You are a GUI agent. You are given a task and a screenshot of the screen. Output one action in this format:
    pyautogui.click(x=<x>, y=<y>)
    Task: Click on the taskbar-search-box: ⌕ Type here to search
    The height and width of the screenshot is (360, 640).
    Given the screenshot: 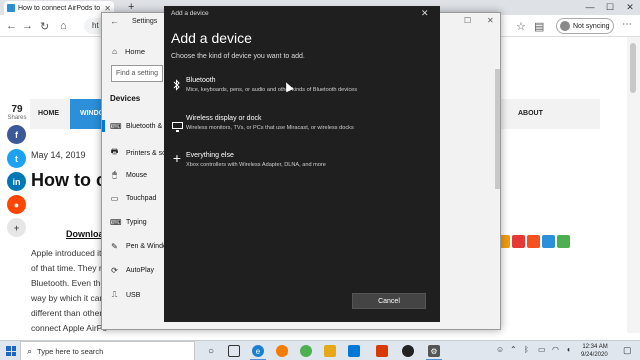 What is the action you would take?
    pyautogui.click(x=107, y=350)
    